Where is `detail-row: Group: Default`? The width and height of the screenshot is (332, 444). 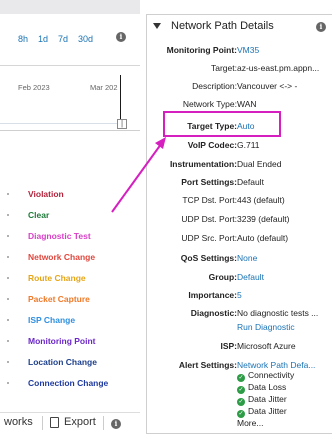
detail-row: Group: Default is located at coordinates (239, 277).